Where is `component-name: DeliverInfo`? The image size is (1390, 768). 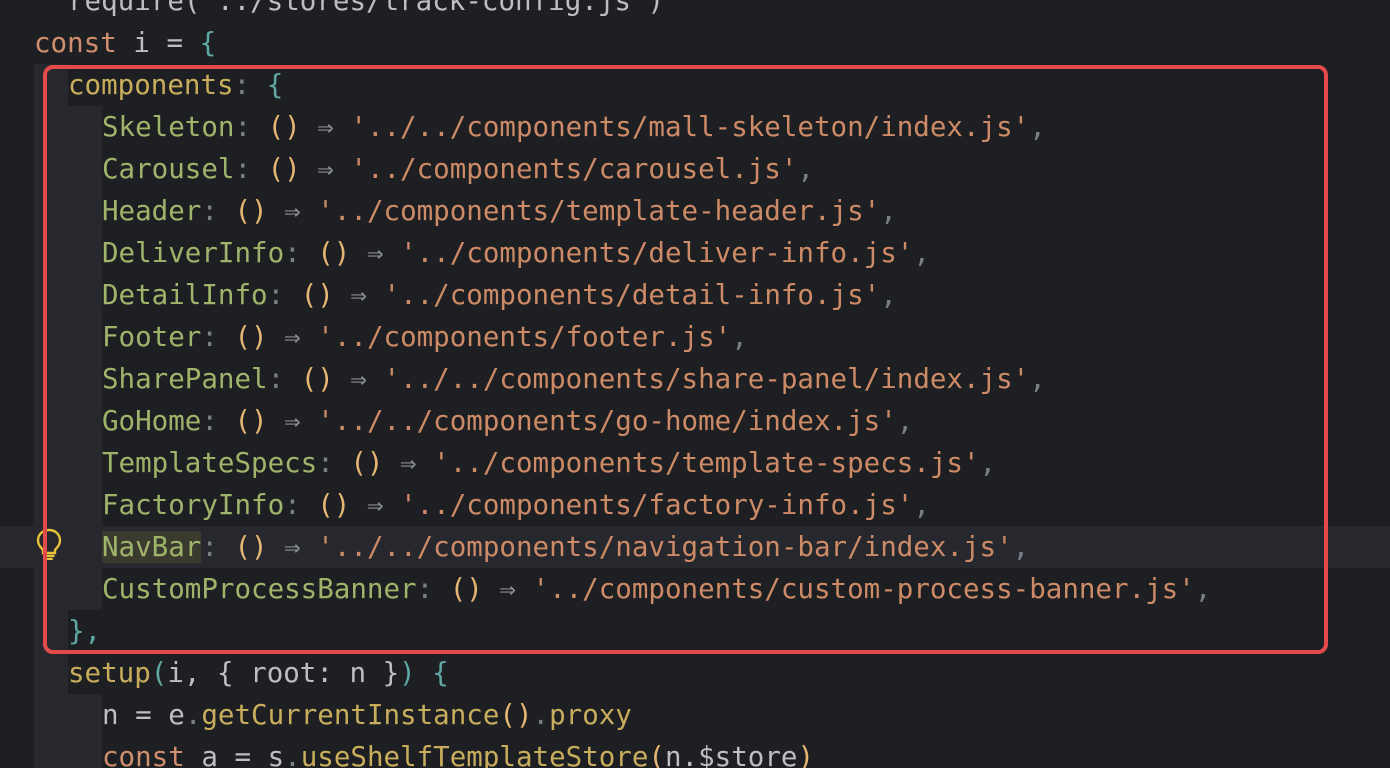
component-name: DeliverInfo is located at coordinates (193, 253).